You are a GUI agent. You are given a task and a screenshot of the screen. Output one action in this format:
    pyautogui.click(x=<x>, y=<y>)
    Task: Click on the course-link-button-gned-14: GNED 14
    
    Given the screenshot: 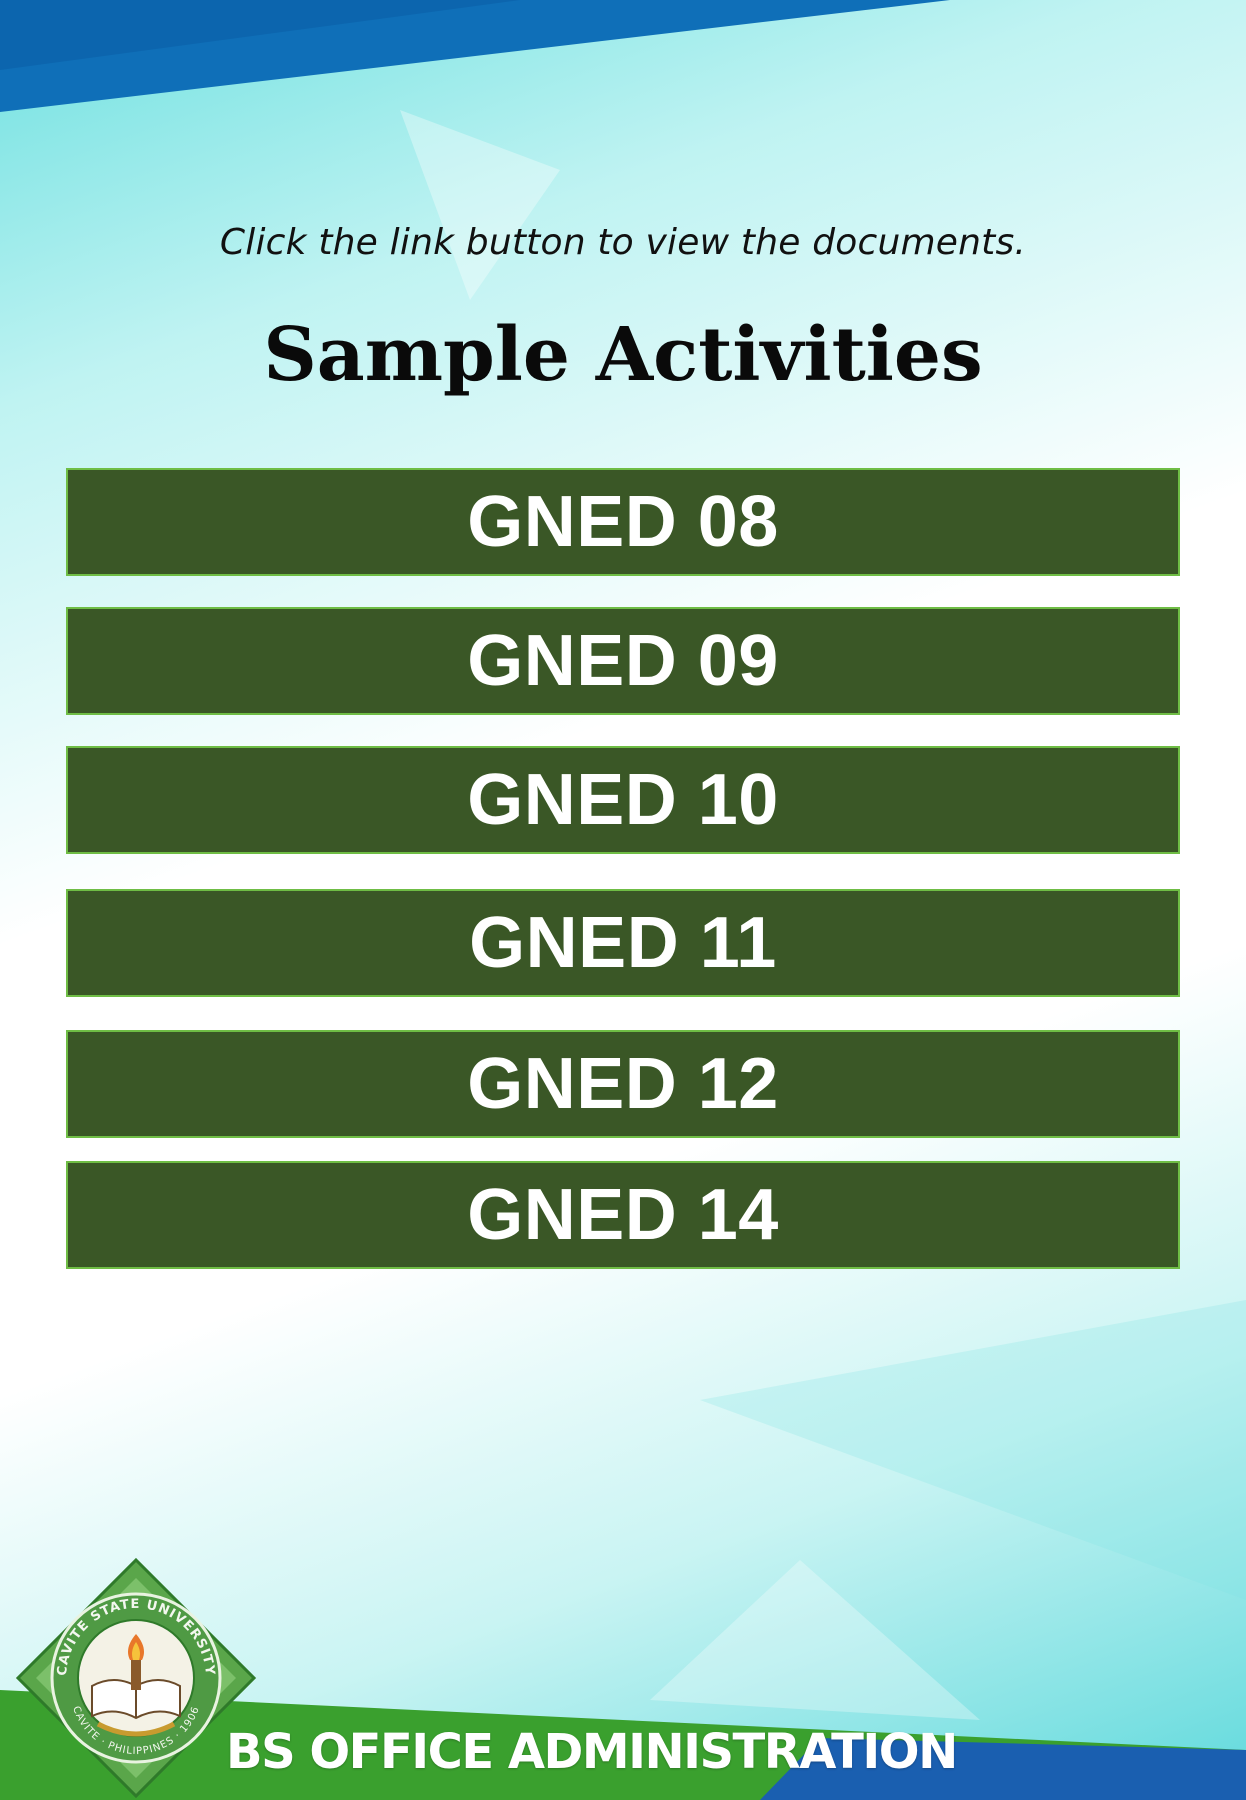 What is the action you would take?
    pyautogui.click(x=623, y=1215)
    